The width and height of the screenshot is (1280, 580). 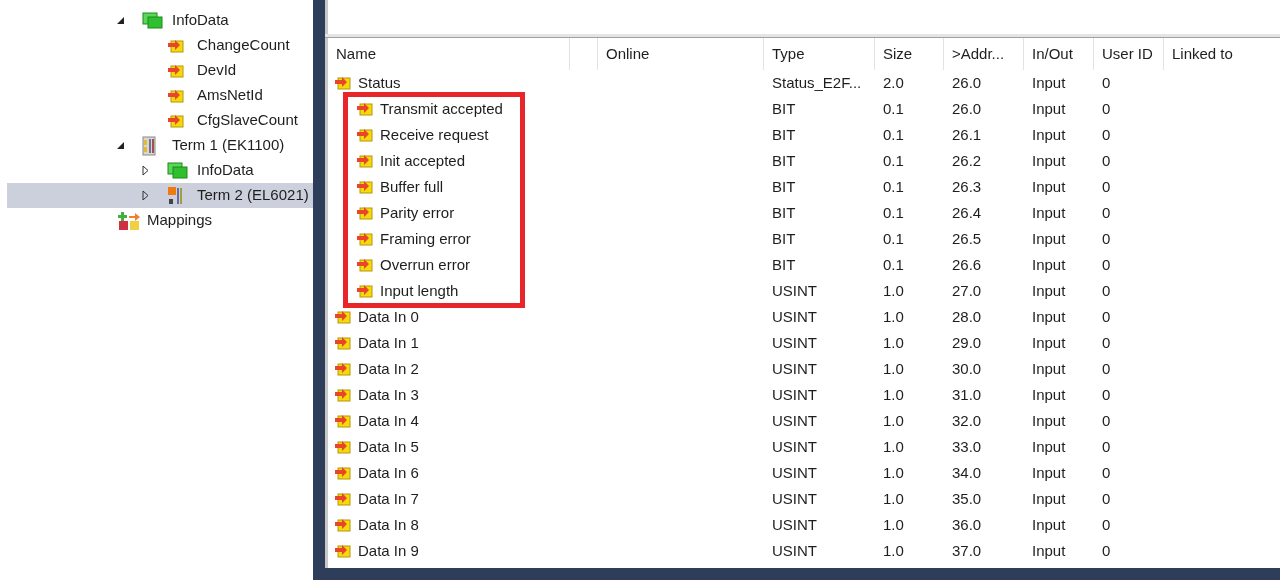 I want to click on variable-name: Data In 2, so click(x=388, y=368).